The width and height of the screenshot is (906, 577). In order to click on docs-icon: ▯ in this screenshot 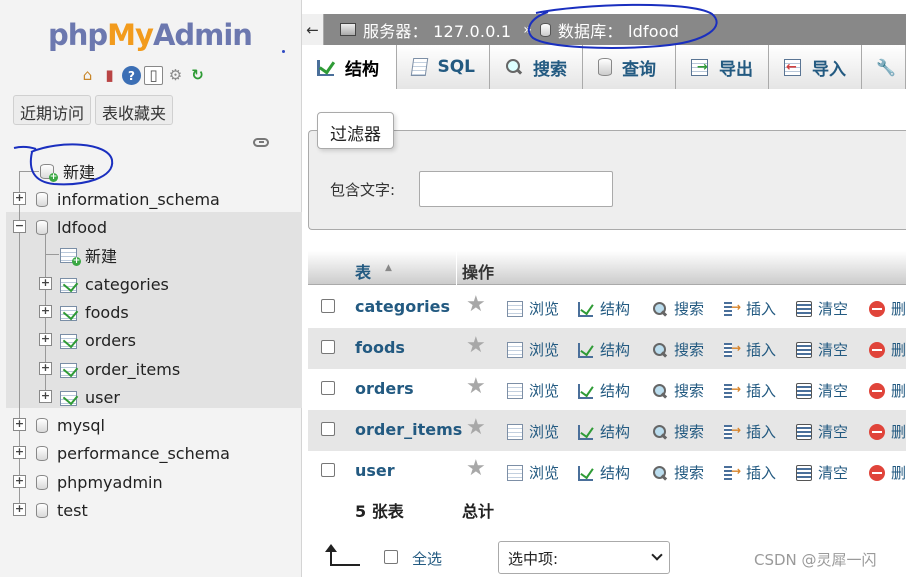, I will do `click(153, 75)`.